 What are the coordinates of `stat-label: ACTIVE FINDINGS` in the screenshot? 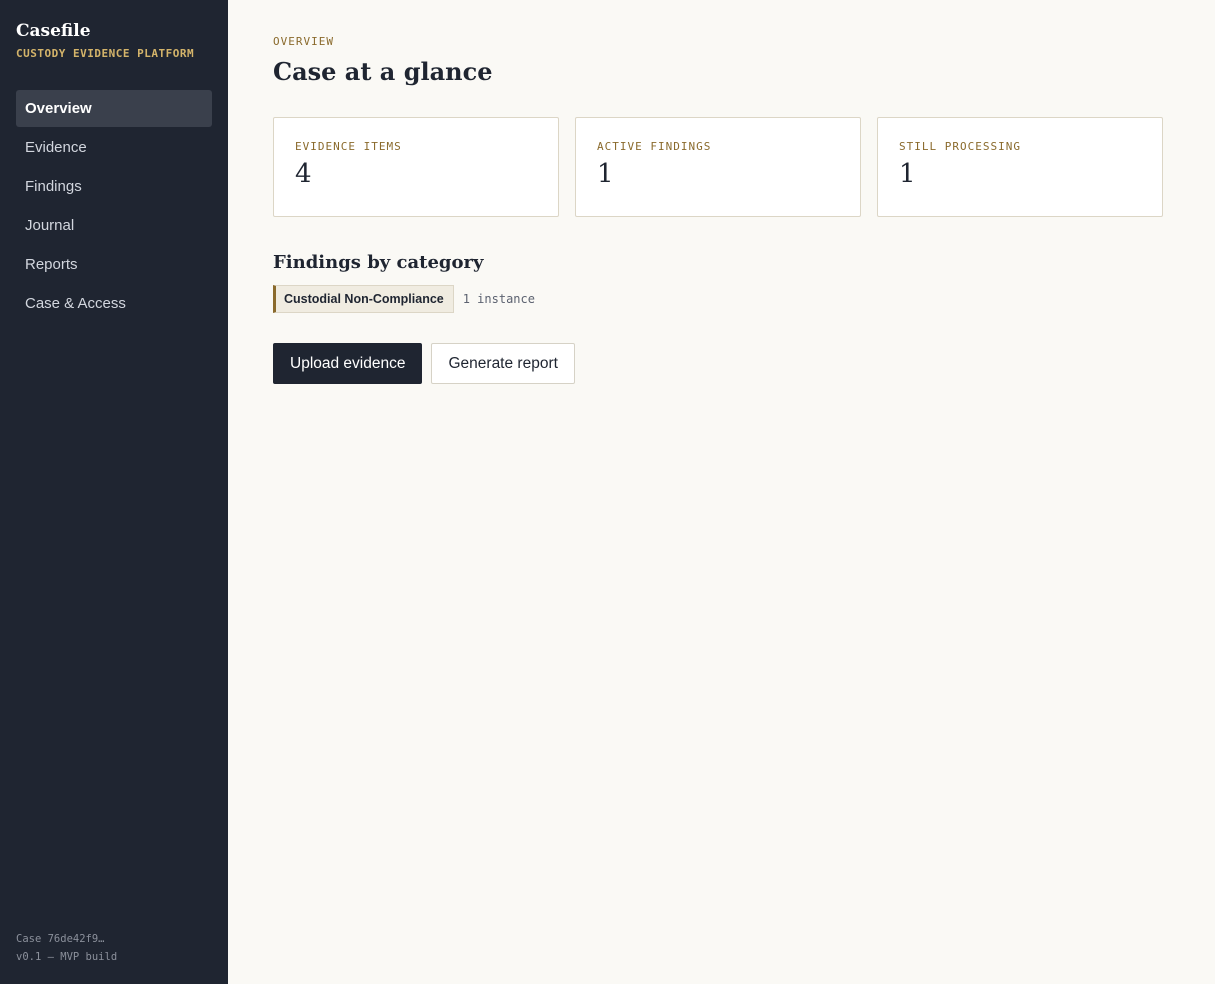 It's located at (654, 146).